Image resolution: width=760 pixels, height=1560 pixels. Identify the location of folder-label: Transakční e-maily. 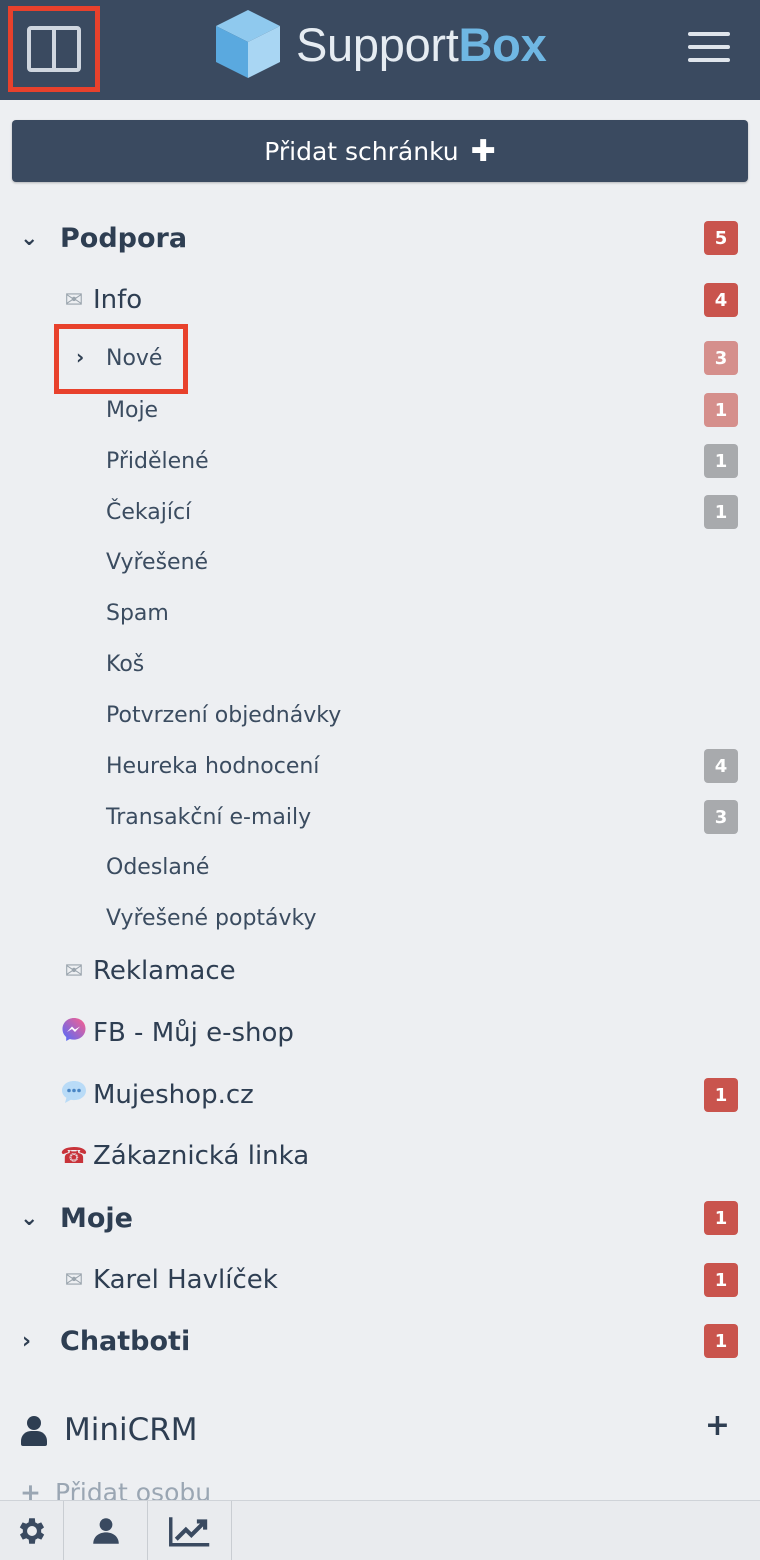
(209, 817).